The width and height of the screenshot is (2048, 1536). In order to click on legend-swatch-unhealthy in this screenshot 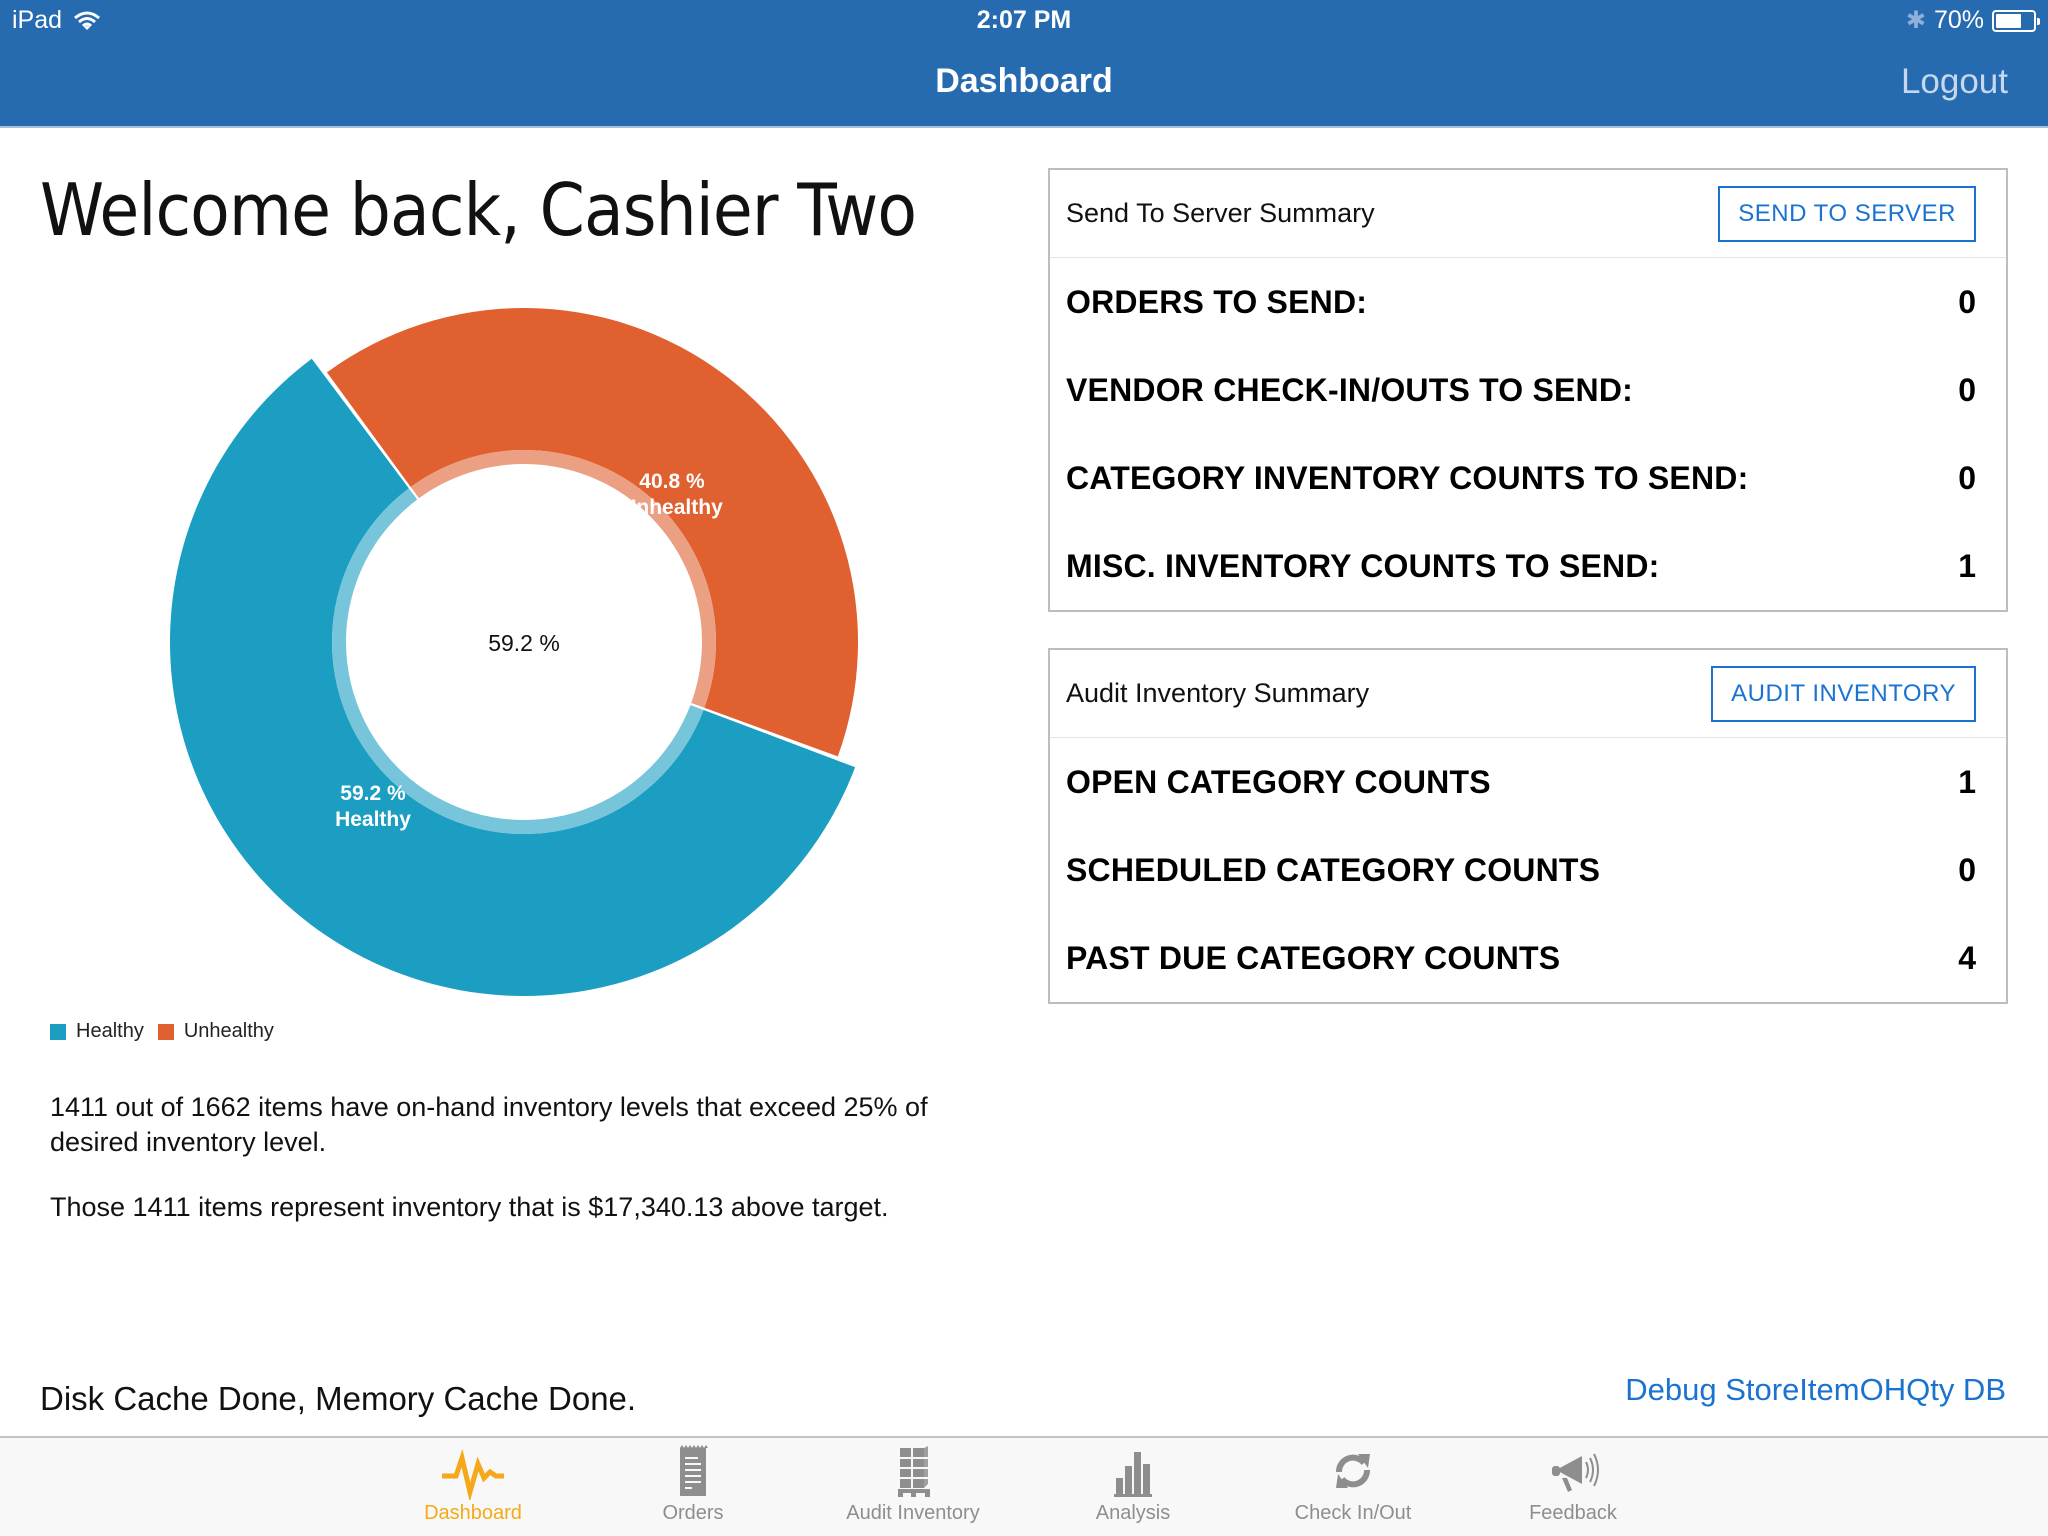, I will do `click(165, 1031)`.